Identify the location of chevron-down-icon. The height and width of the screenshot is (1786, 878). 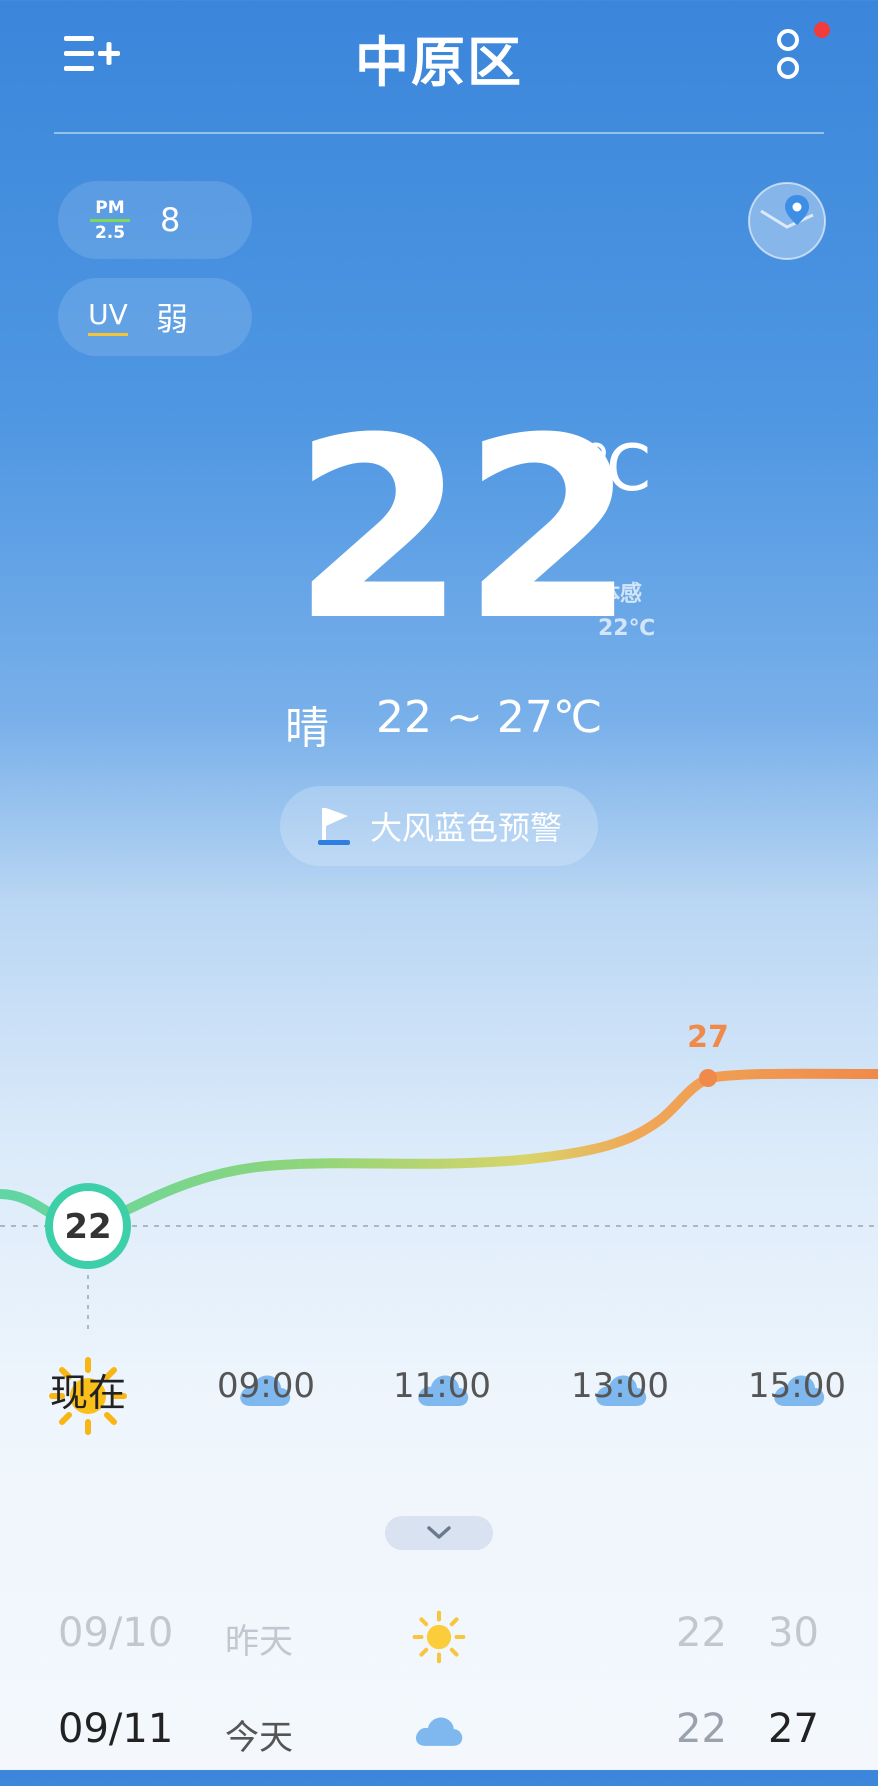
(439, 1532).